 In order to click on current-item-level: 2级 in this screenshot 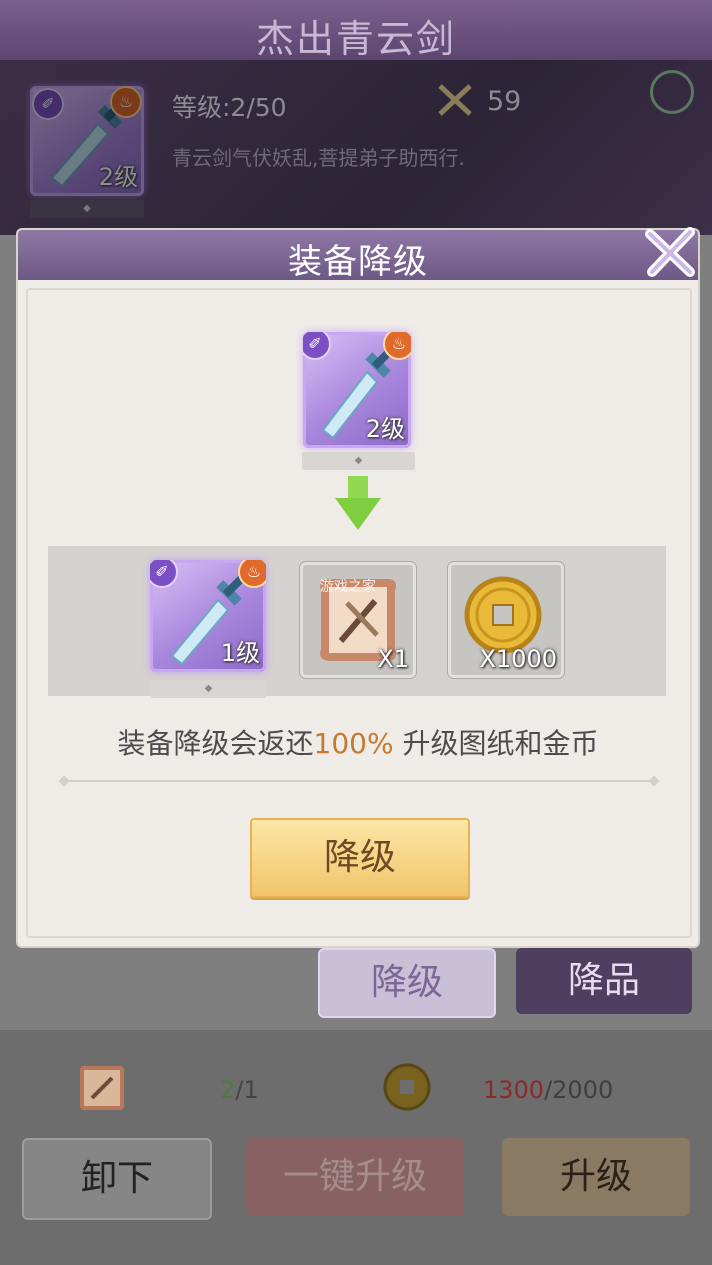, I will do `click(385, 429)`.